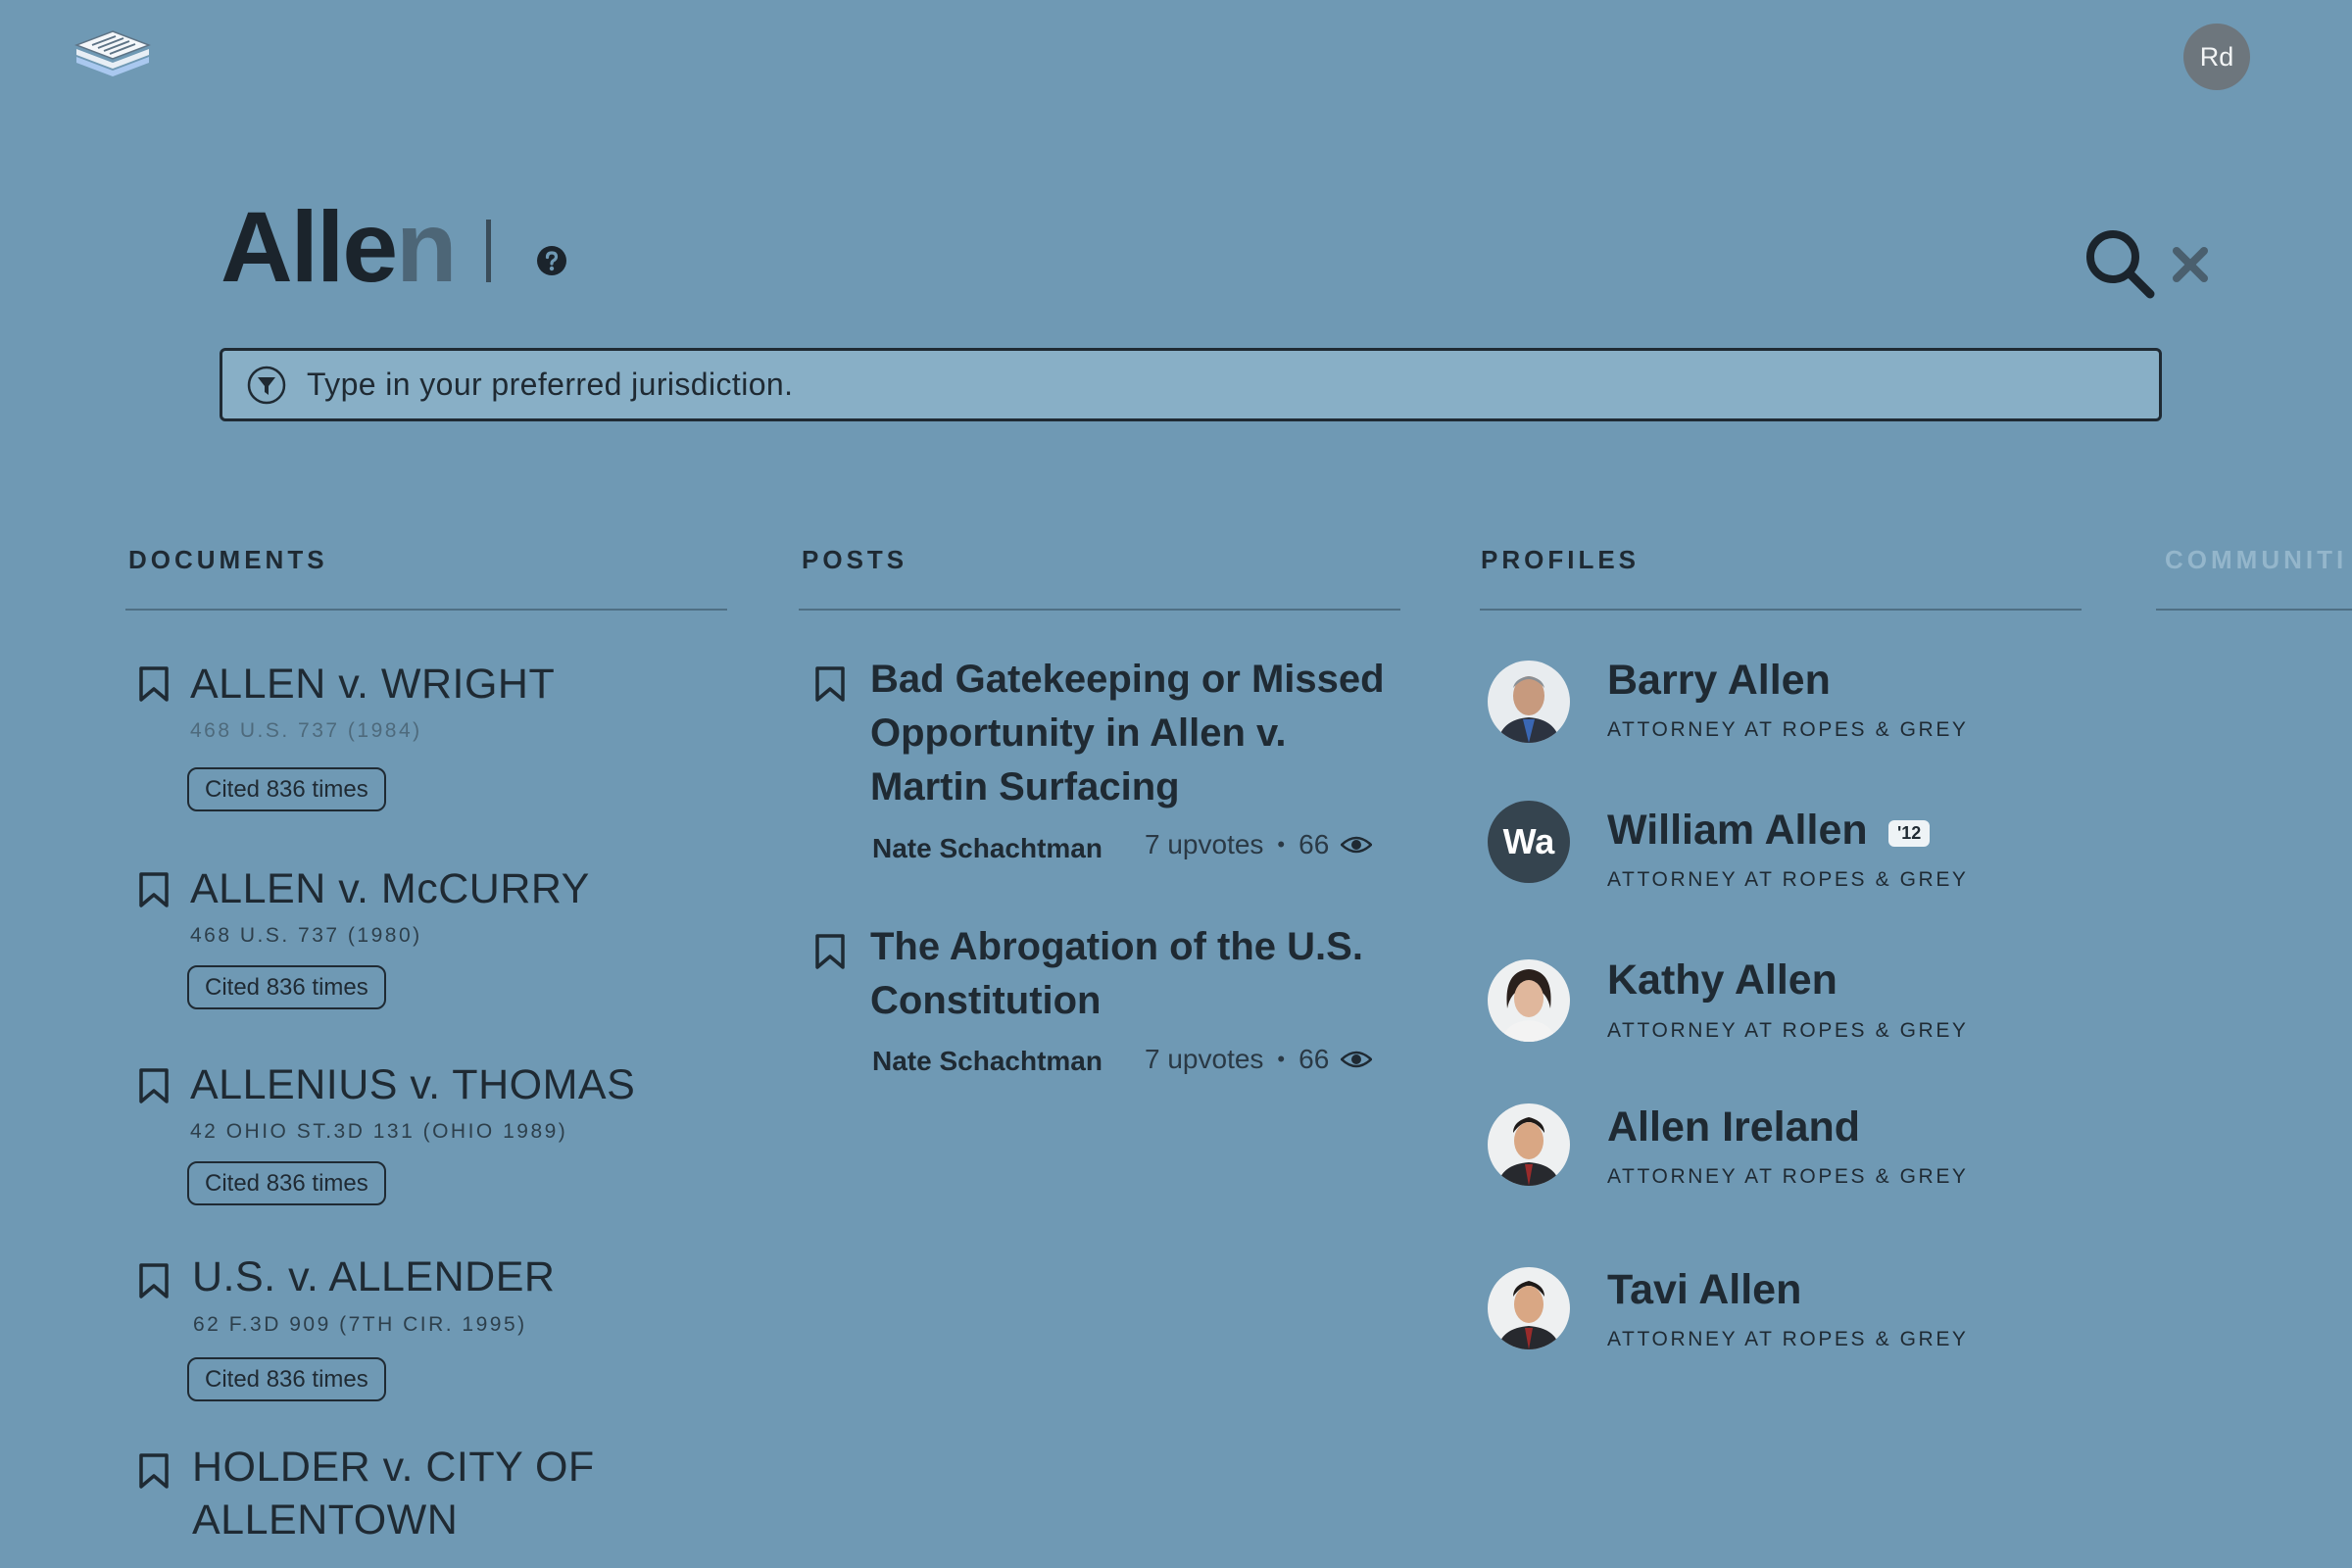 The image size is (2352, 1568). I want to click on profile-name: Barry Allen, so click(1719, 681).